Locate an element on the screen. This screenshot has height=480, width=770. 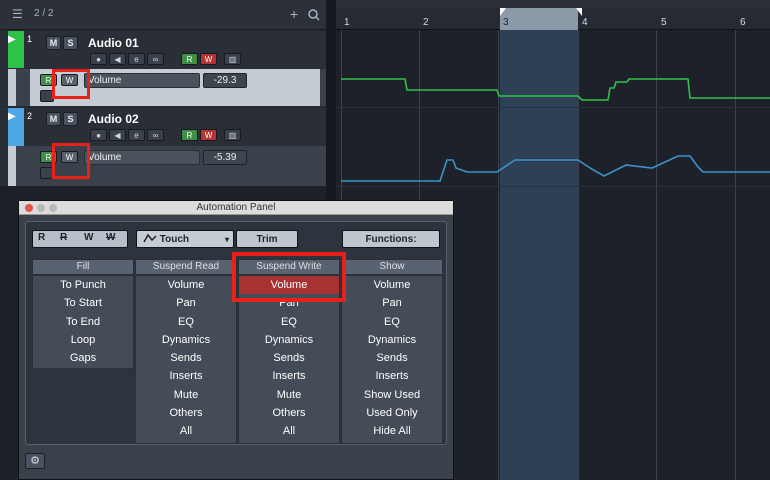
show-sends: Sends is located at coordinates (392, 358).